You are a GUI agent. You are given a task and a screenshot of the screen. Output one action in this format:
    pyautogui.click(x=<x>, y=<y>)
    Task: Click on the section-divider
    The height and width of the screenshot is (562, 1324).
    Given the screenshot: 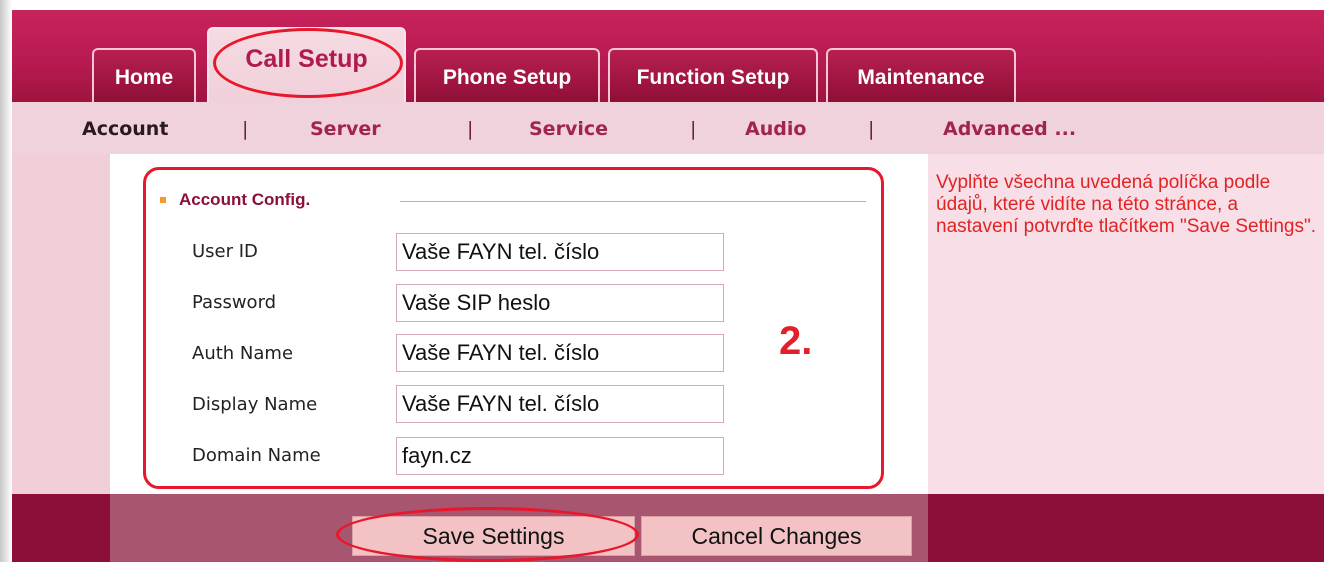 What is the action you would take?
    pyautogui.click(x=633, y=201)
    